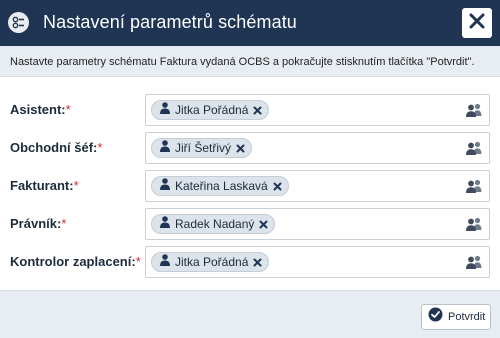 The width and height of the screenshot is (500, 338). I want to click on confirm-label: Potvrdit, so click(467, 317).